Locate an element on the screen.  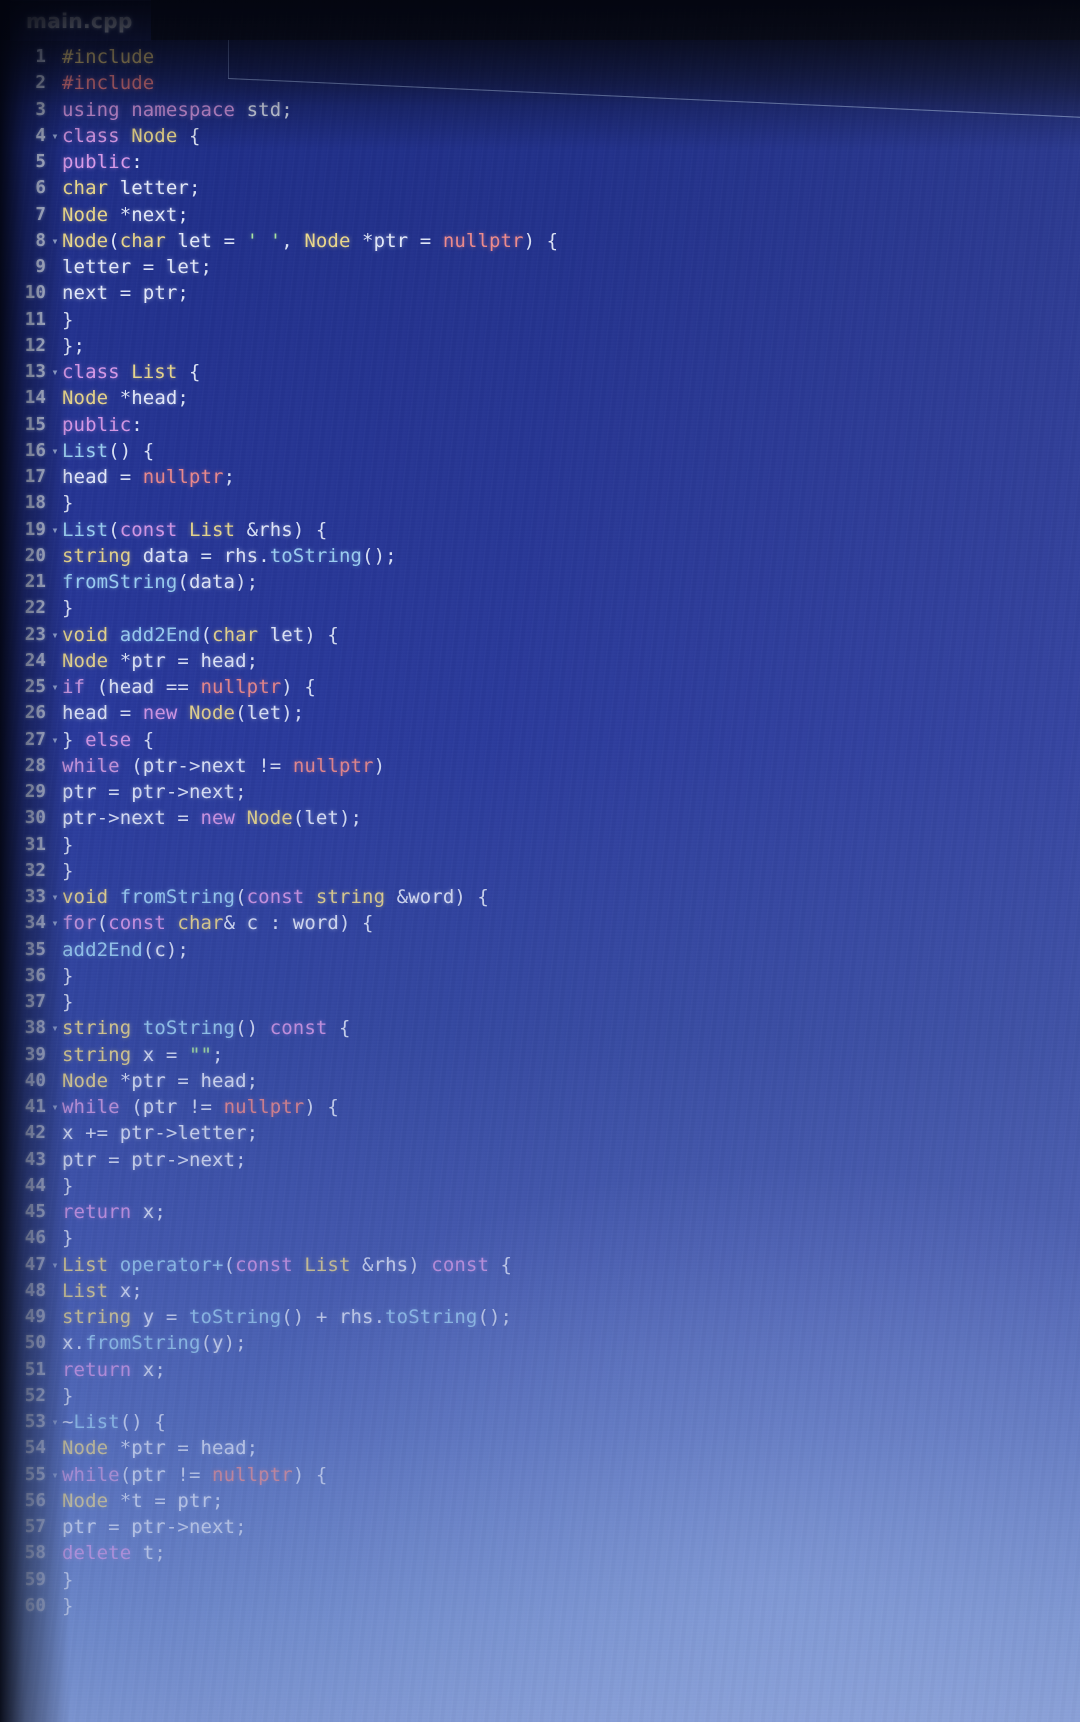
code-token: y is located at coordinates (154, 1317).